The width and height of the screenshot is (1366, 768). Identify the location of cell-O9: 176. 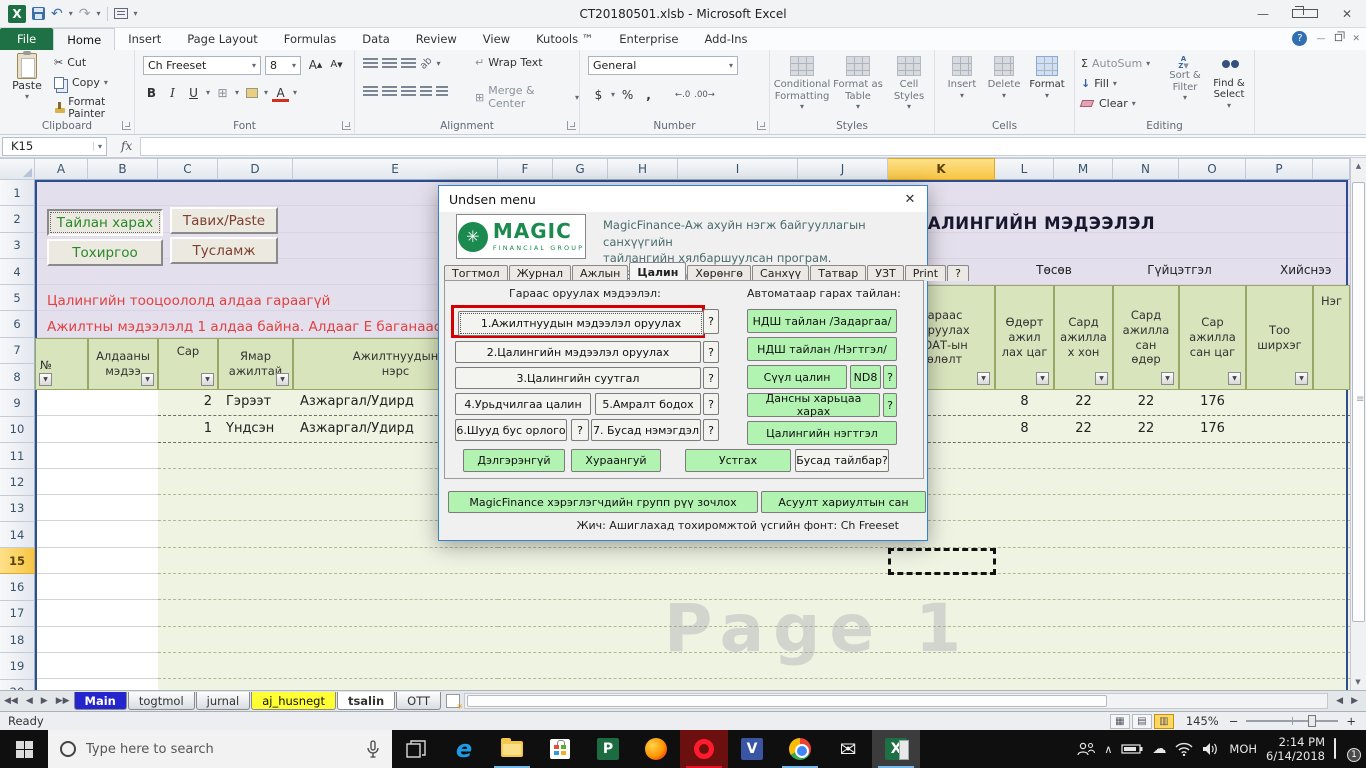
(1212, 401).